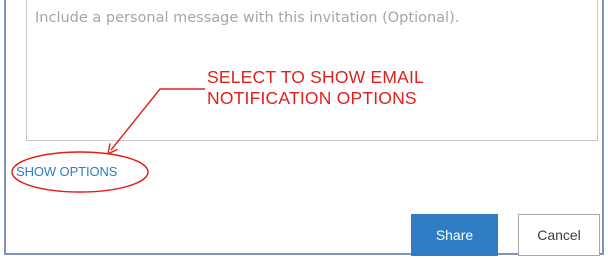 This screenshot has height=259, width=608. What do you see at coordinates (454, 235) in the screenshot?
I see `share-button: Share` at bounding box center [454, 235].